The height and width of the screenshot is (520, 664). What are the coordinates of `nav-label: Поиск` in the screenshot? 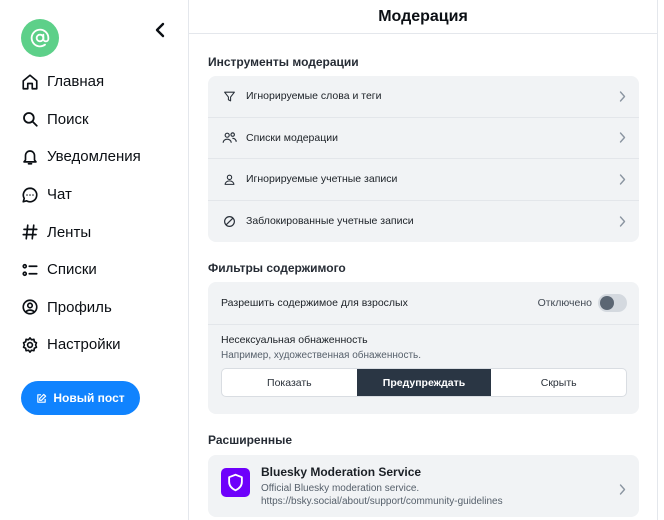 It's located at (68, 119).